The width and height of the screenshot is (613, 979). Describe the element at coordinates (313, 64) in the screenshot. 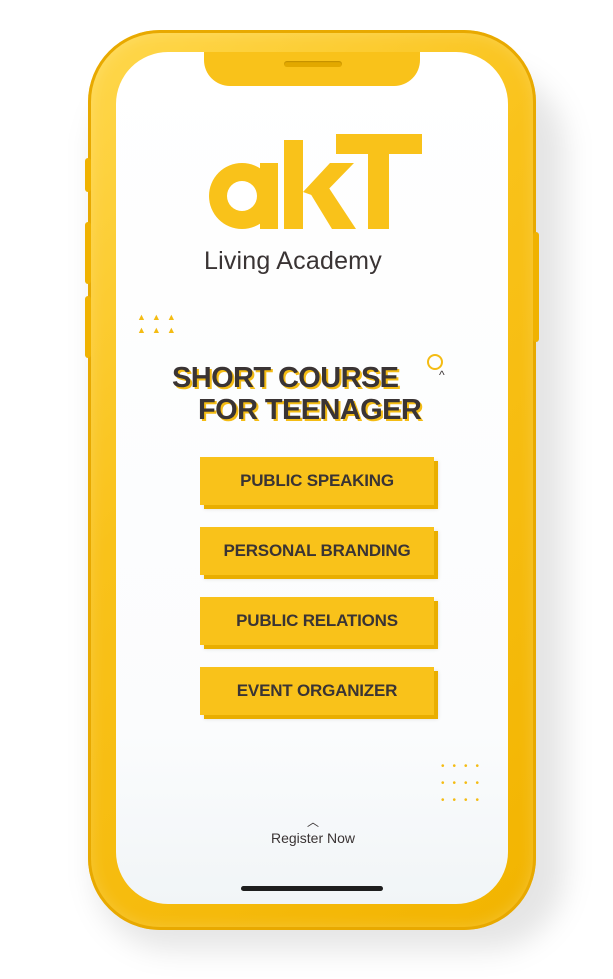

I see `phone-speaker` at that location.